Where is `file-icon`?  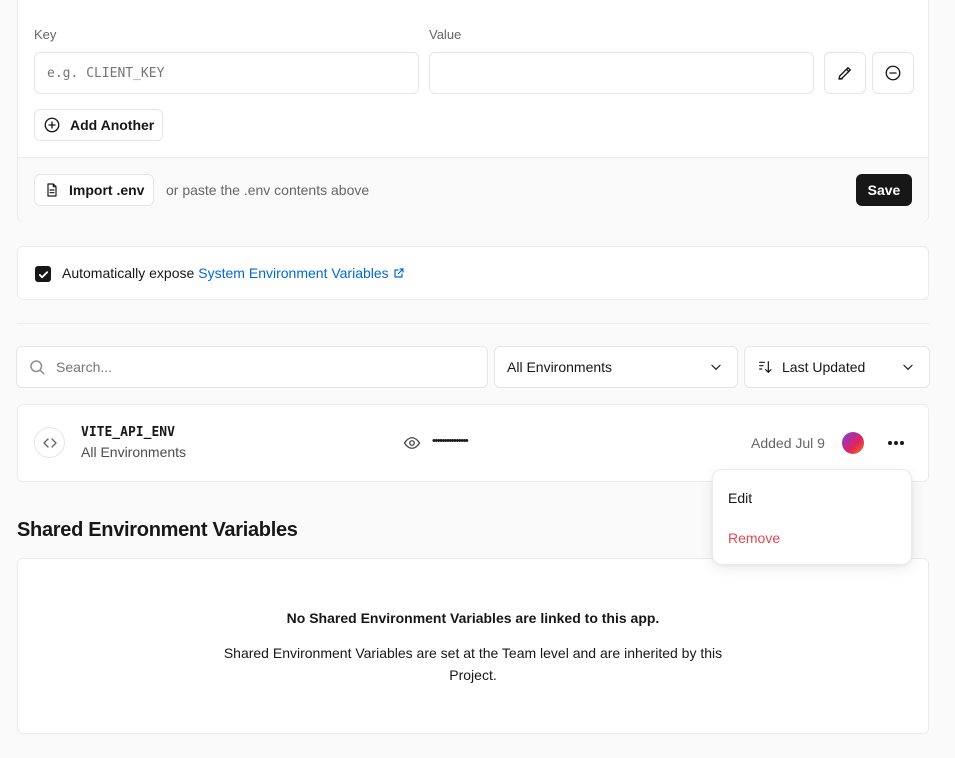
file-icon is located at coordinates (52, 190).